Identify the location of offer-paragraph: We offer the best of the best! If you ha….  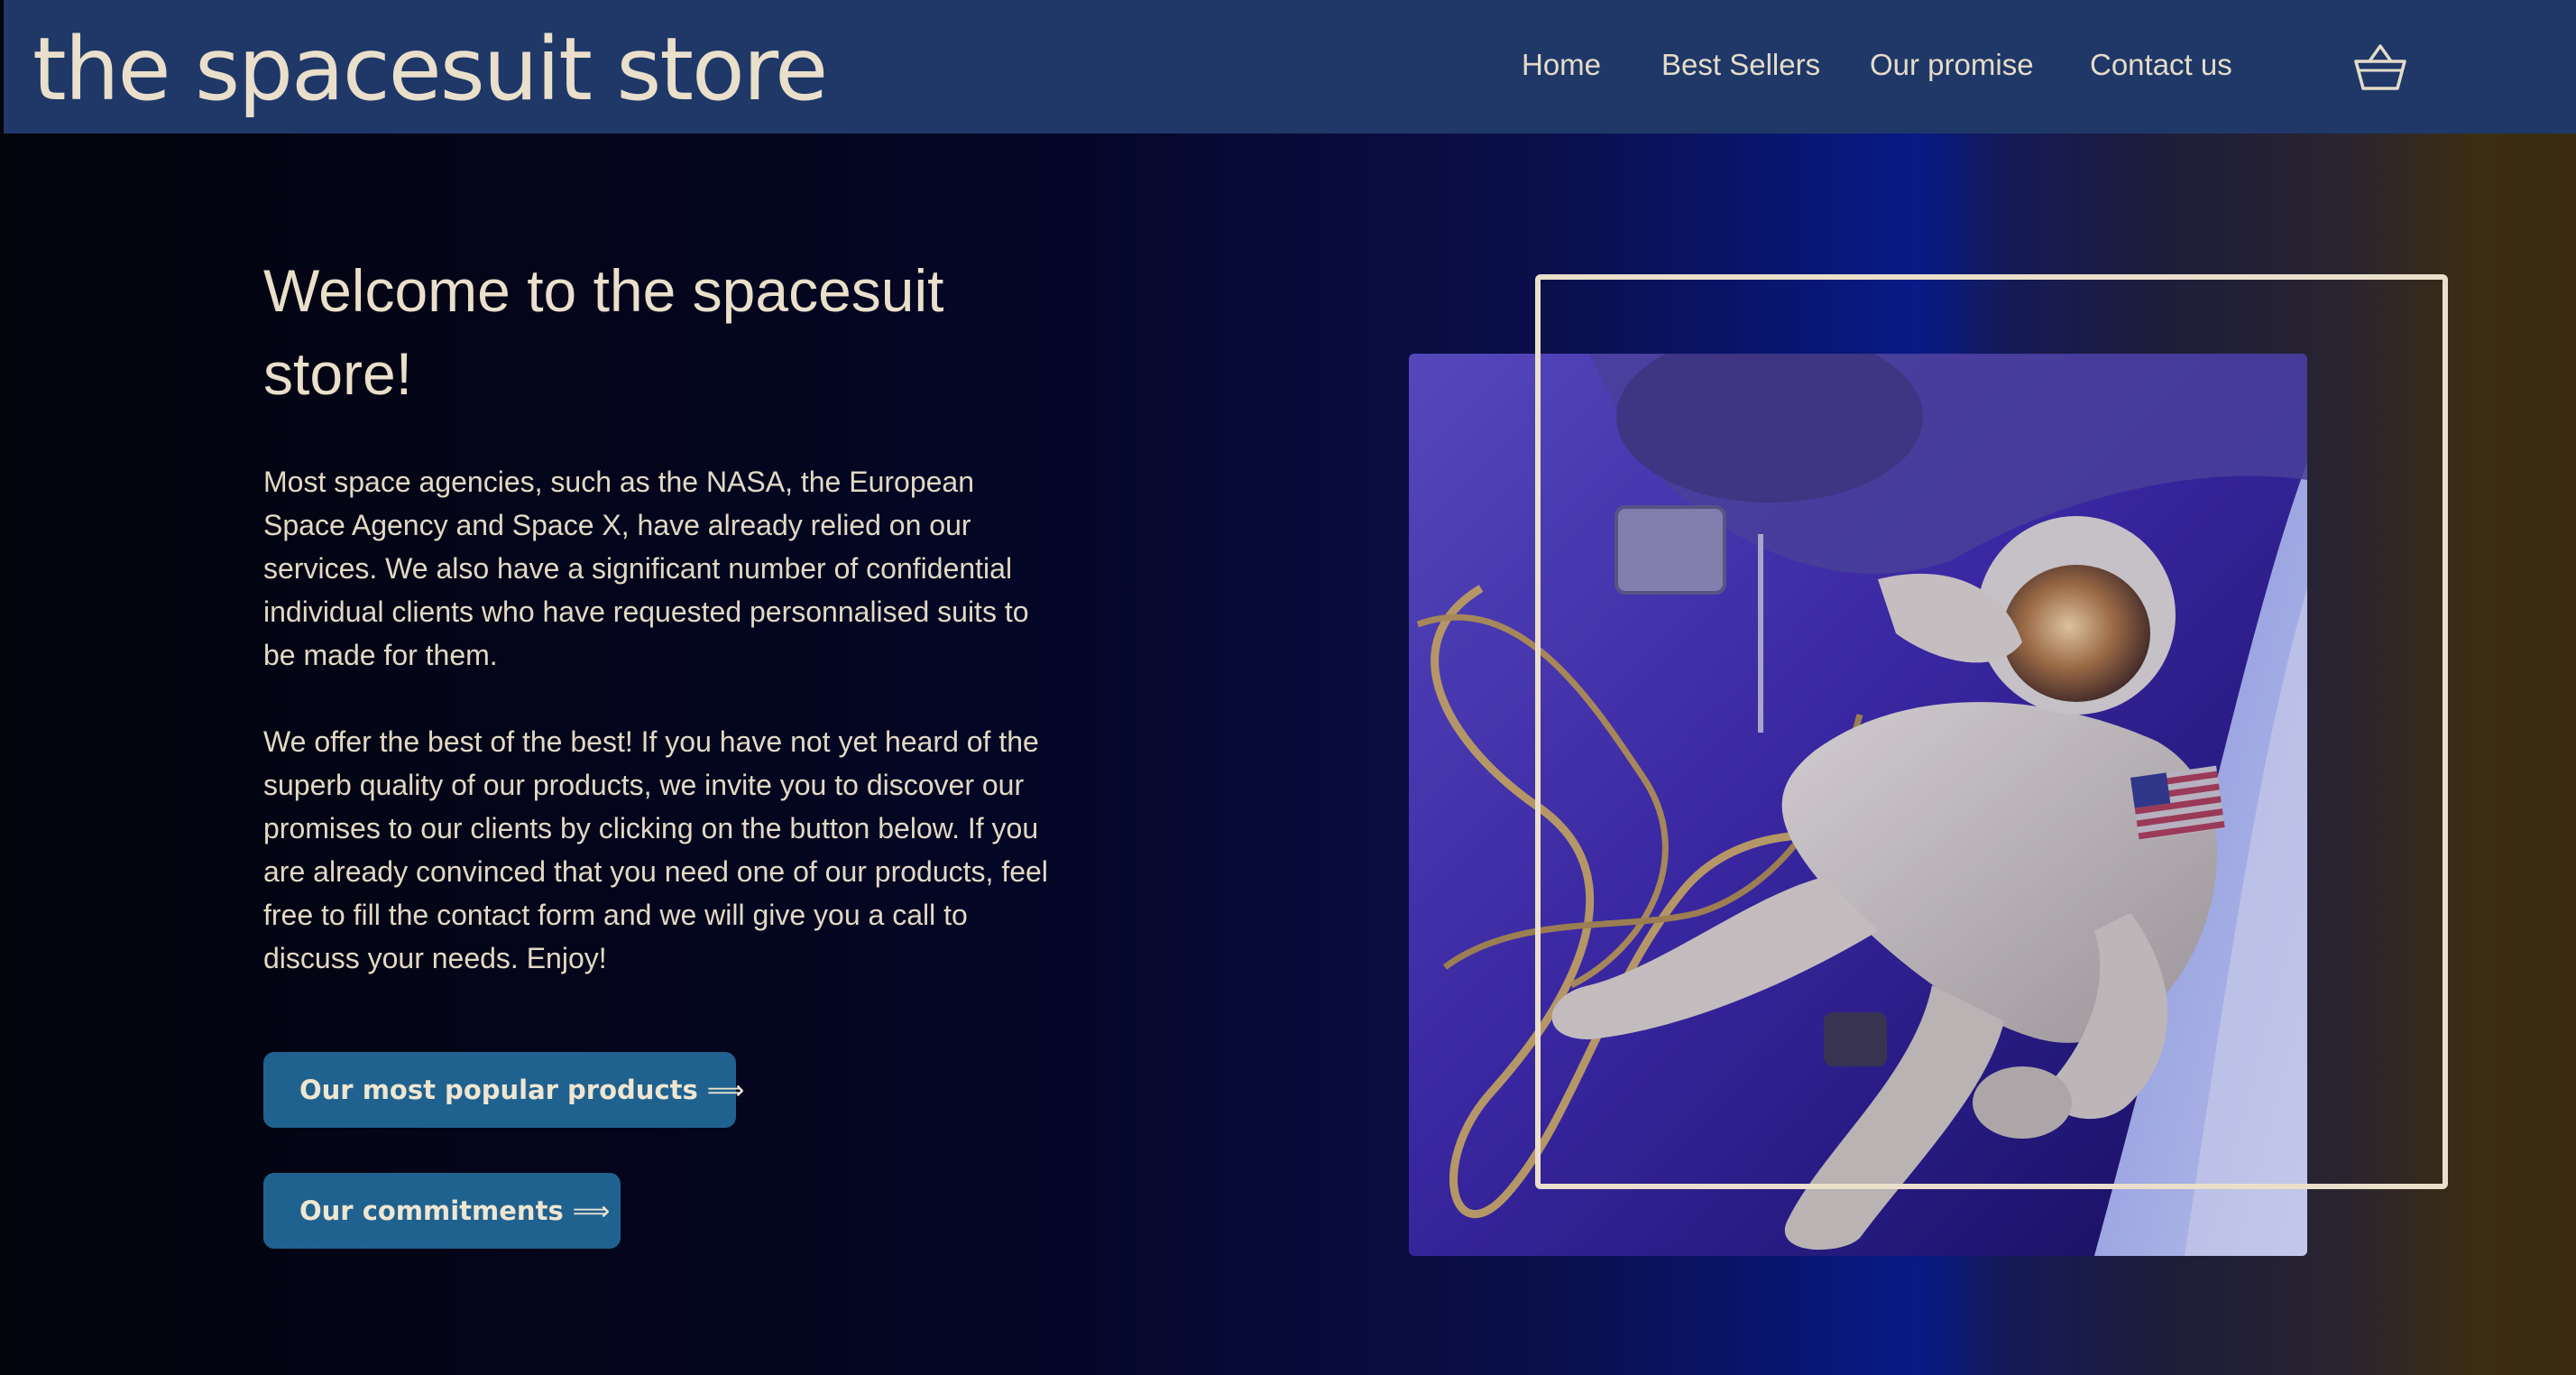
(655, 850).